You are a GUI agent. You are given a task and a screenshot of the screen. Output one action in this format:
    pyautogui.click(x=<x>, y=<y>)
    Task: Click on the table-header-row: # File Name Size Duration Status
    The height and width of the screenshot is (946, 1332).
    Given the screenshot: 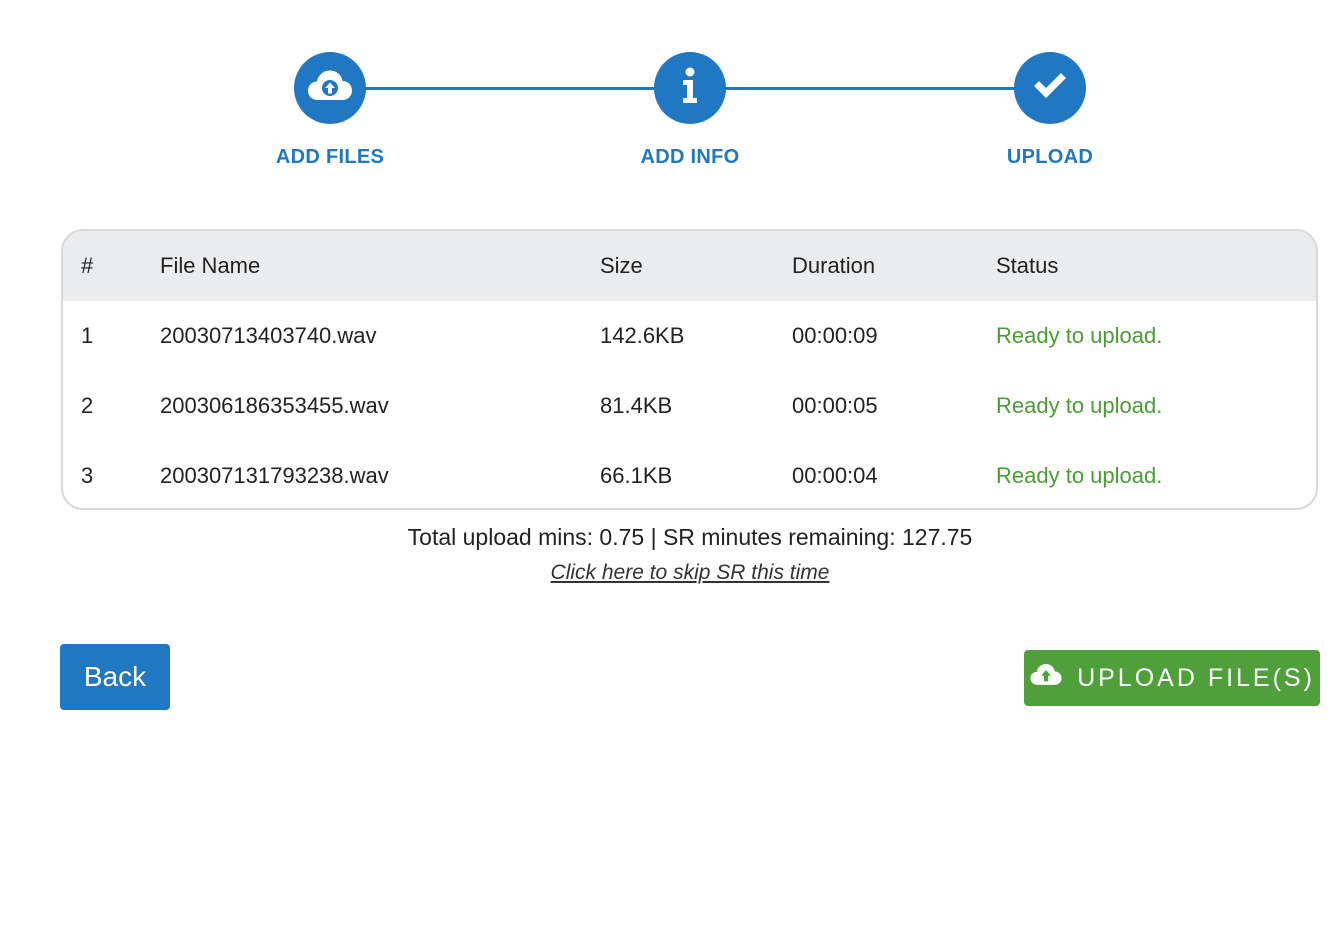 What is the action you would take?
    pyautogui.click(x=689, y=266)
    